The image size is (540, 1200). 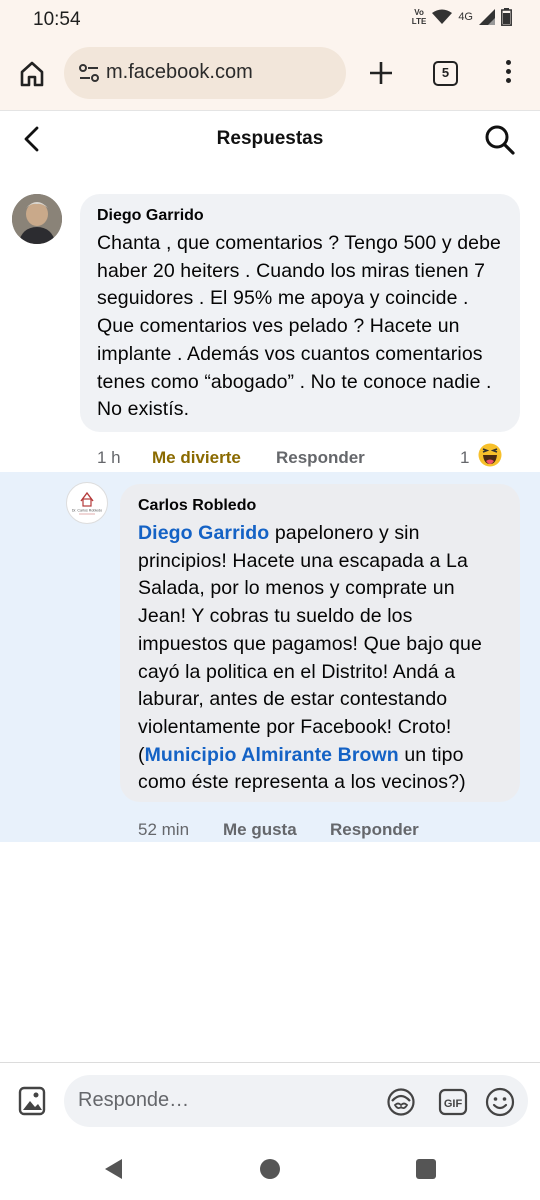 I want to click on image-icon, so click(x=32, y=1101).